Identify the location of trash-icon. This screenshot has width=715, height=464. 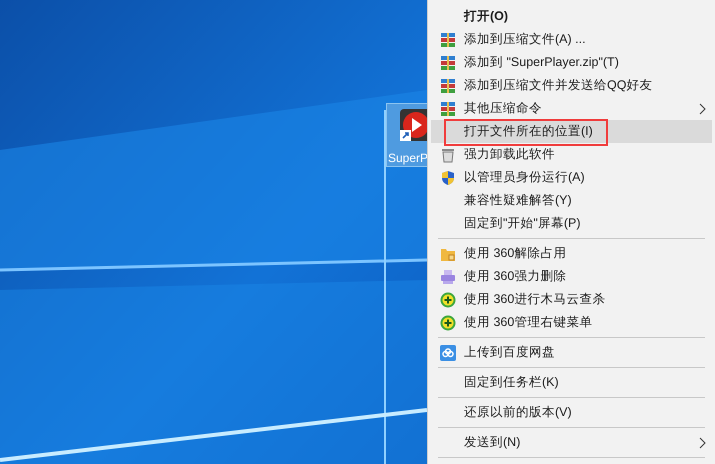
(448, 154).